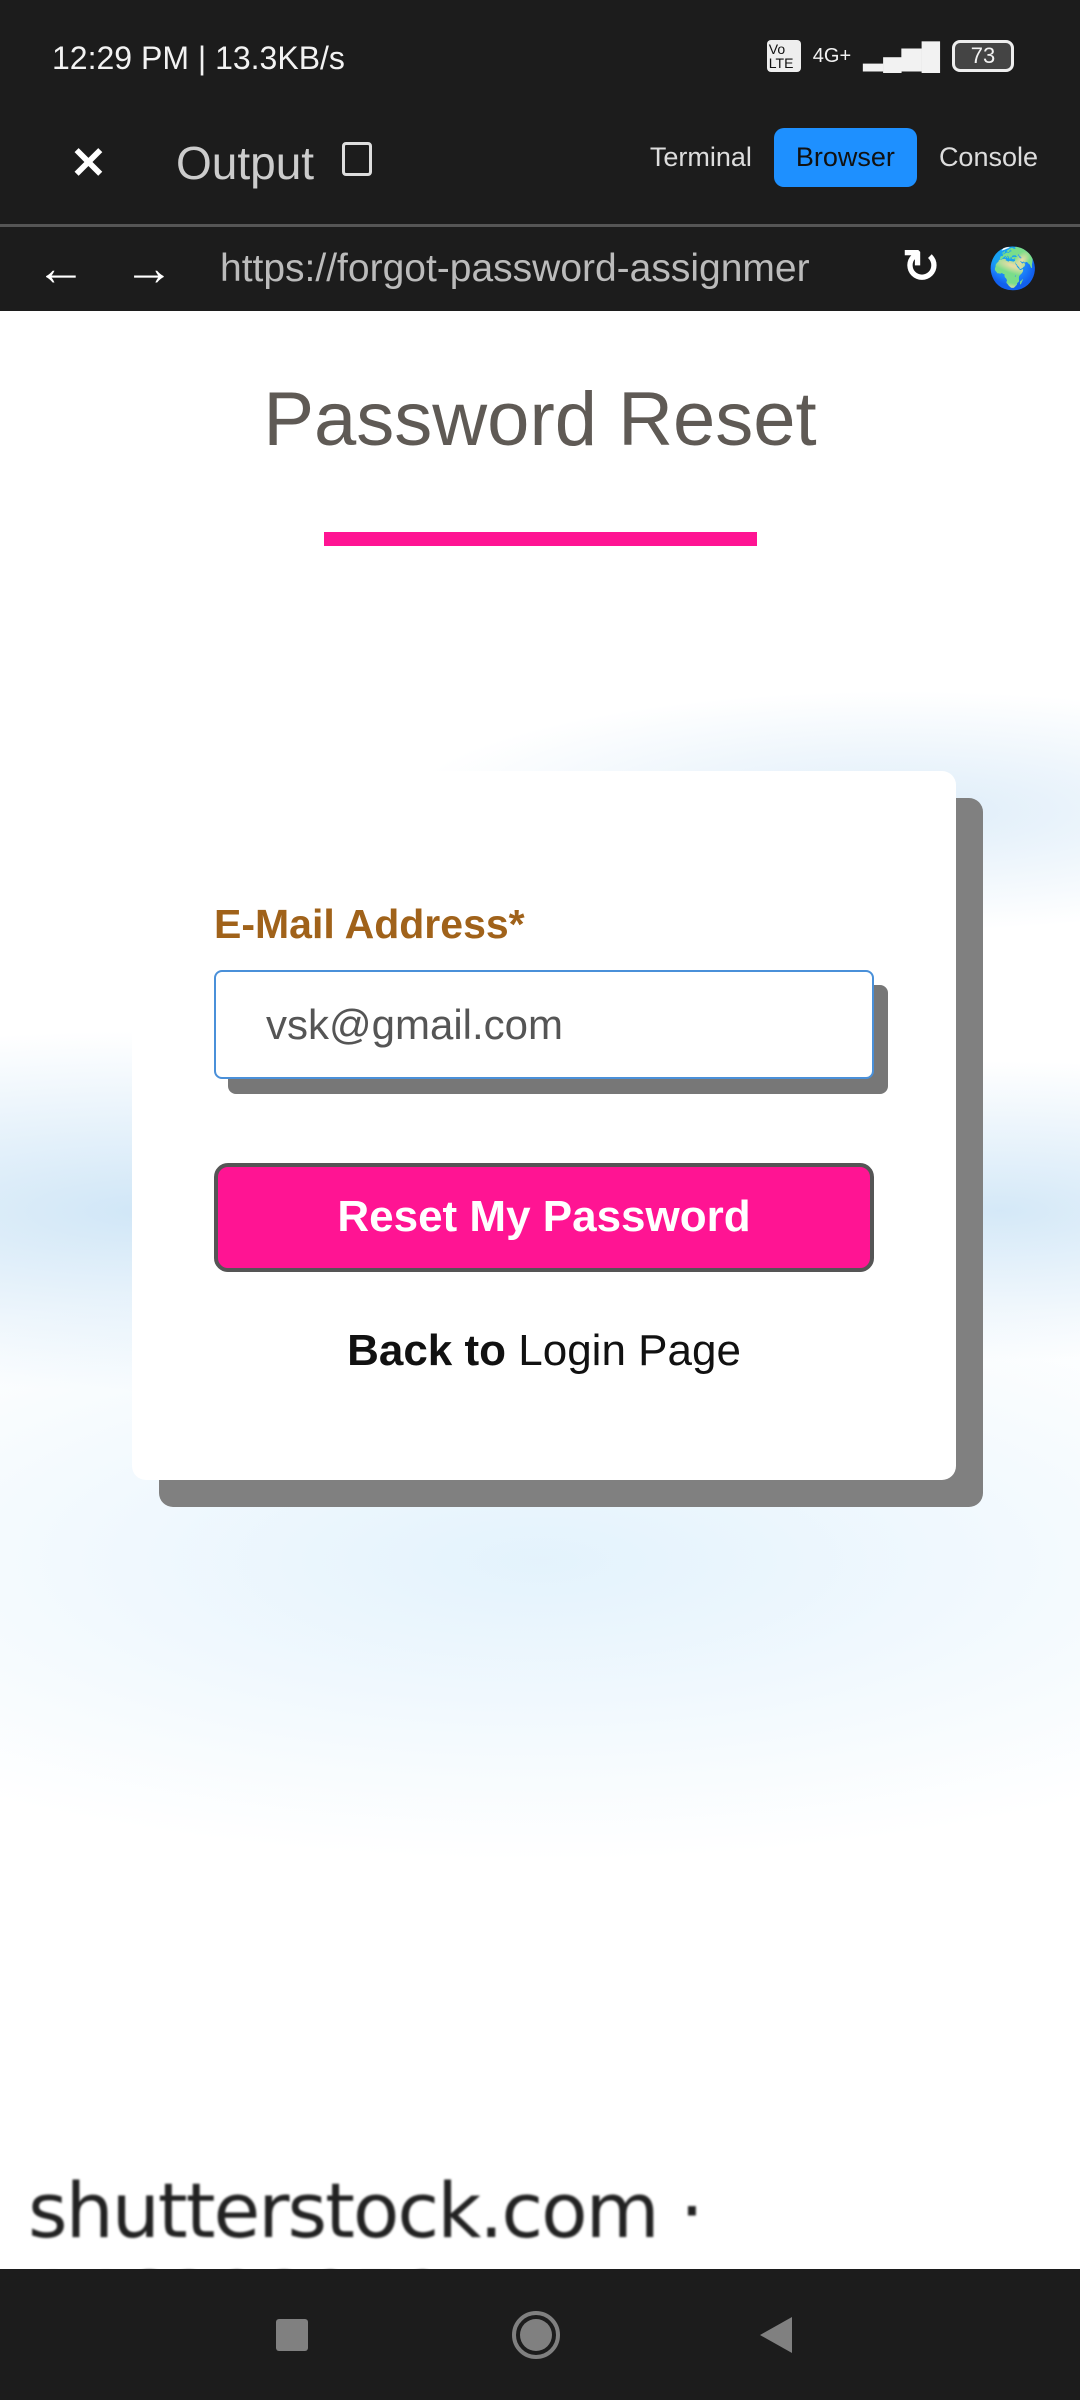 The width and height of the screenshot is (1080, 2400). Describe the element at coordinates (149, 268) in the screenshot. I see `forward-arrow-icon: →` at that location.